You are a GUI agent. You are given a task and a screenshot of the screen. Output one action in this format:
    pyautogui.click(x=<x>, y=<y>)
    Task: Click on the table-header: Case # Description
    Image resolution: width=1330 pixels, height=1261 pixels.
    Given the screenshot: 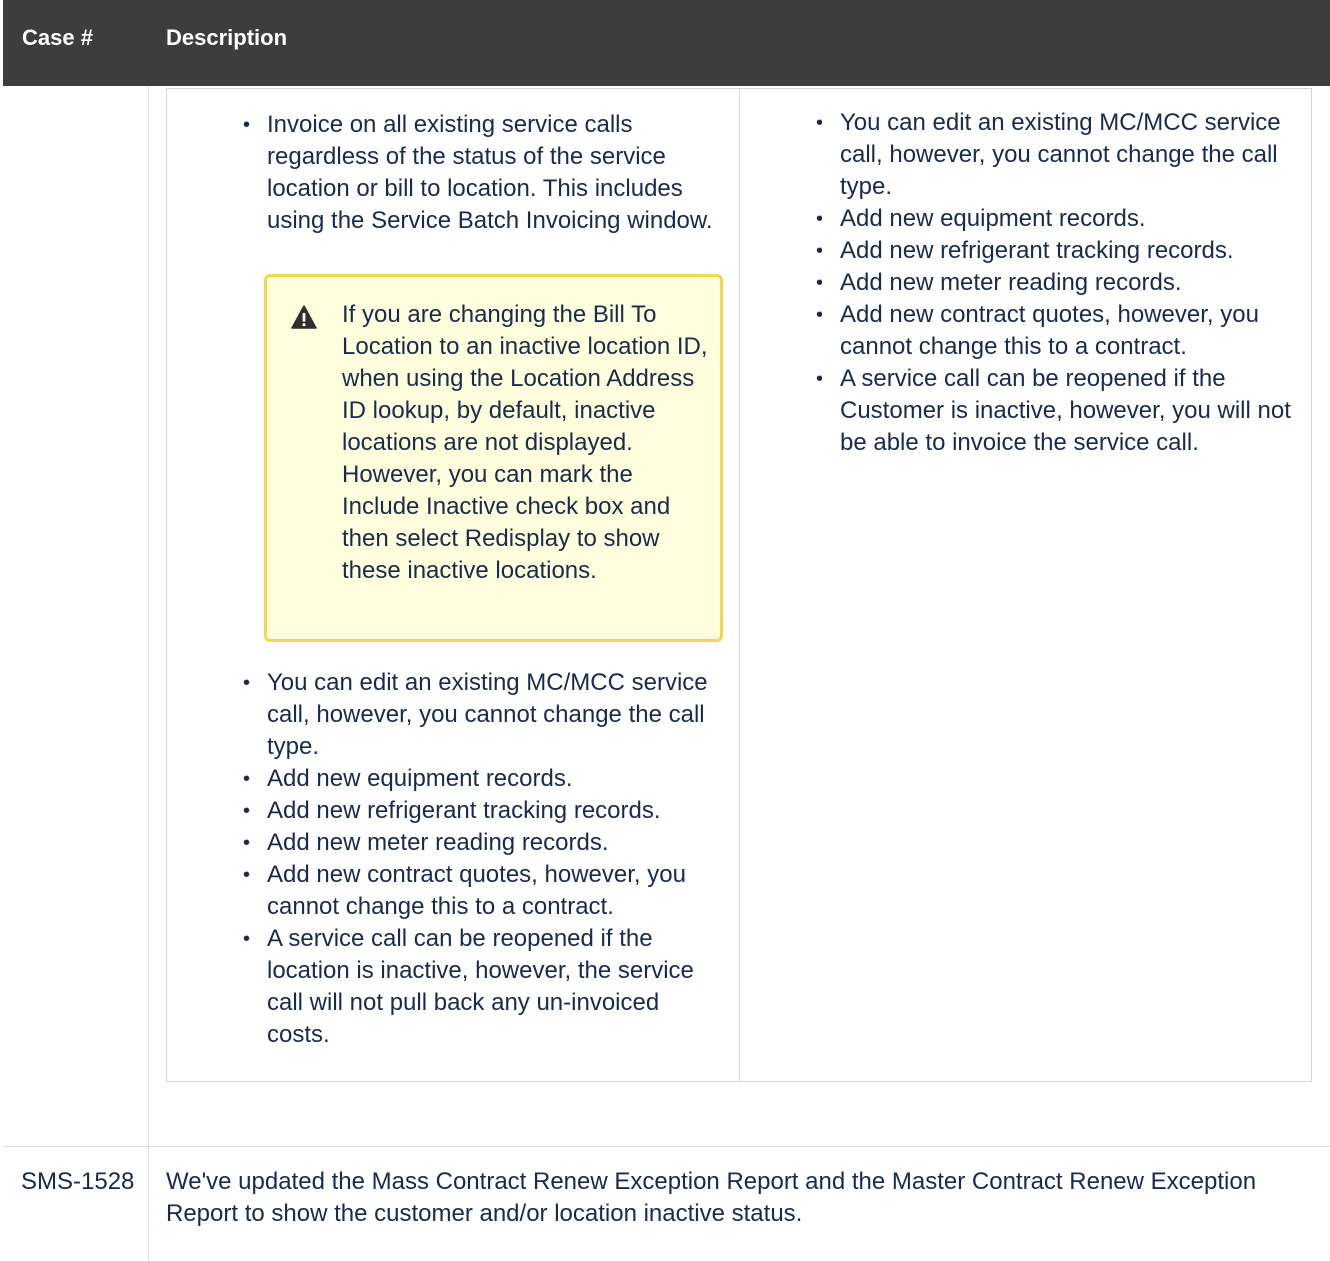 What is the action you would take?
    pyautogui.click(x=666, y=43)
    